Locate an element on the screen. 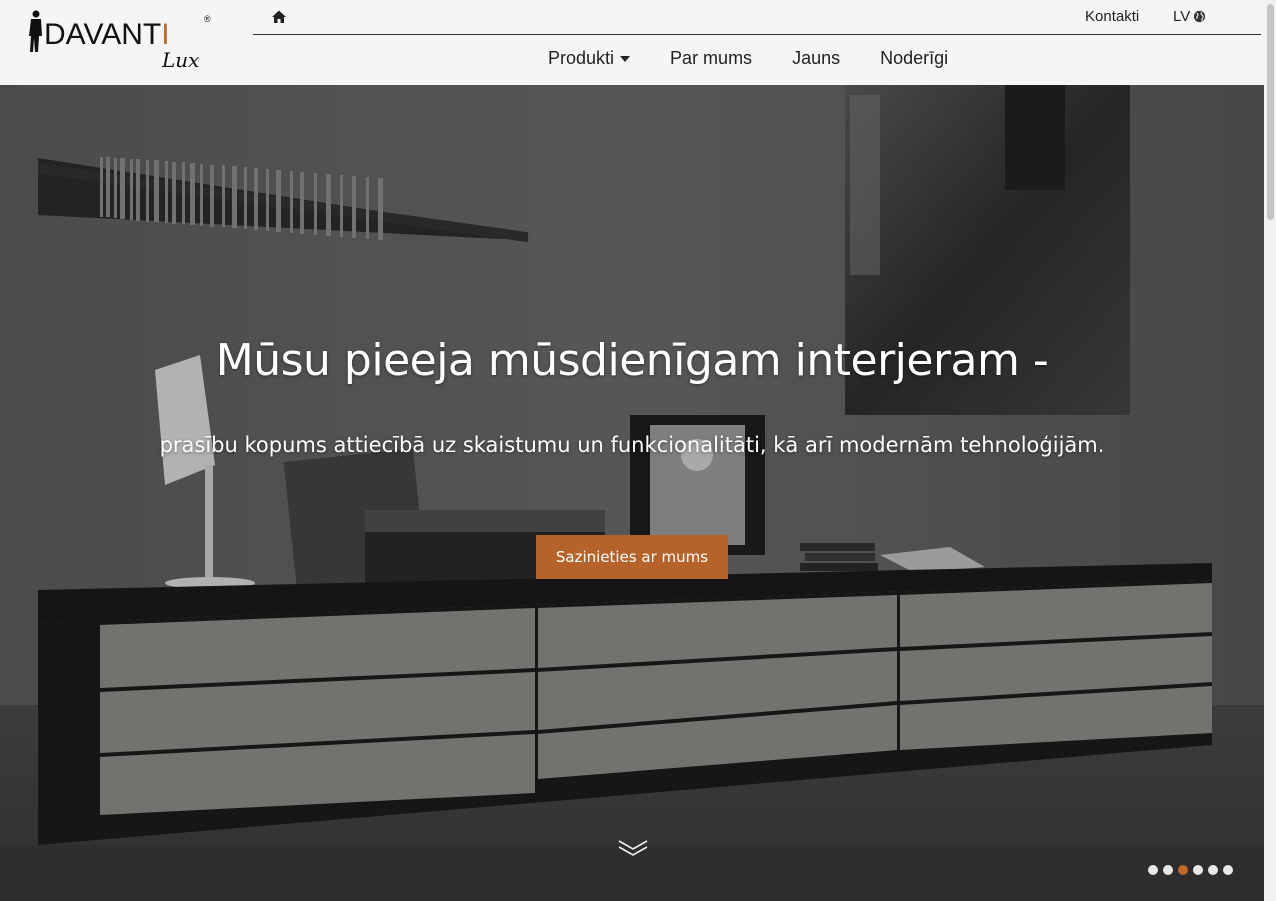  double-chevron-down-icon is located at coordinates (633, 849).